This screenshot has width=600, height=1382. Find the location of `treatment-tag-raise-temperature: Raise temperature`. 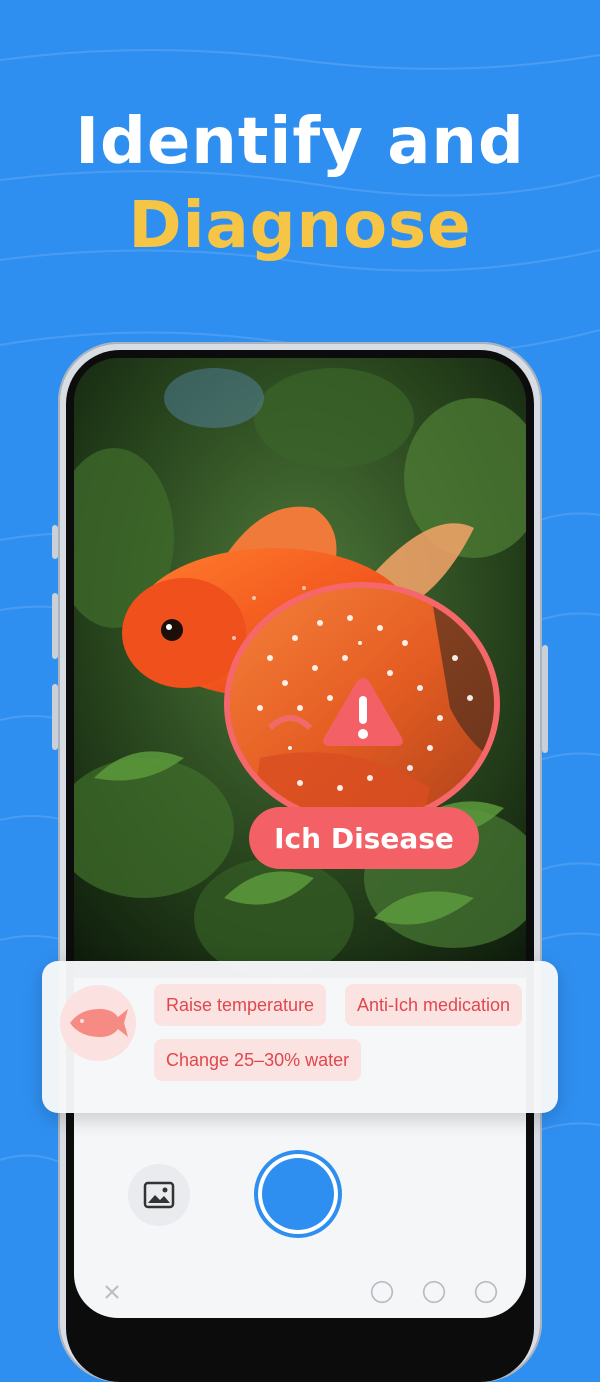

treatment-tag-raise-temperature: Raise temperature is located at coordinates (240, 1005).